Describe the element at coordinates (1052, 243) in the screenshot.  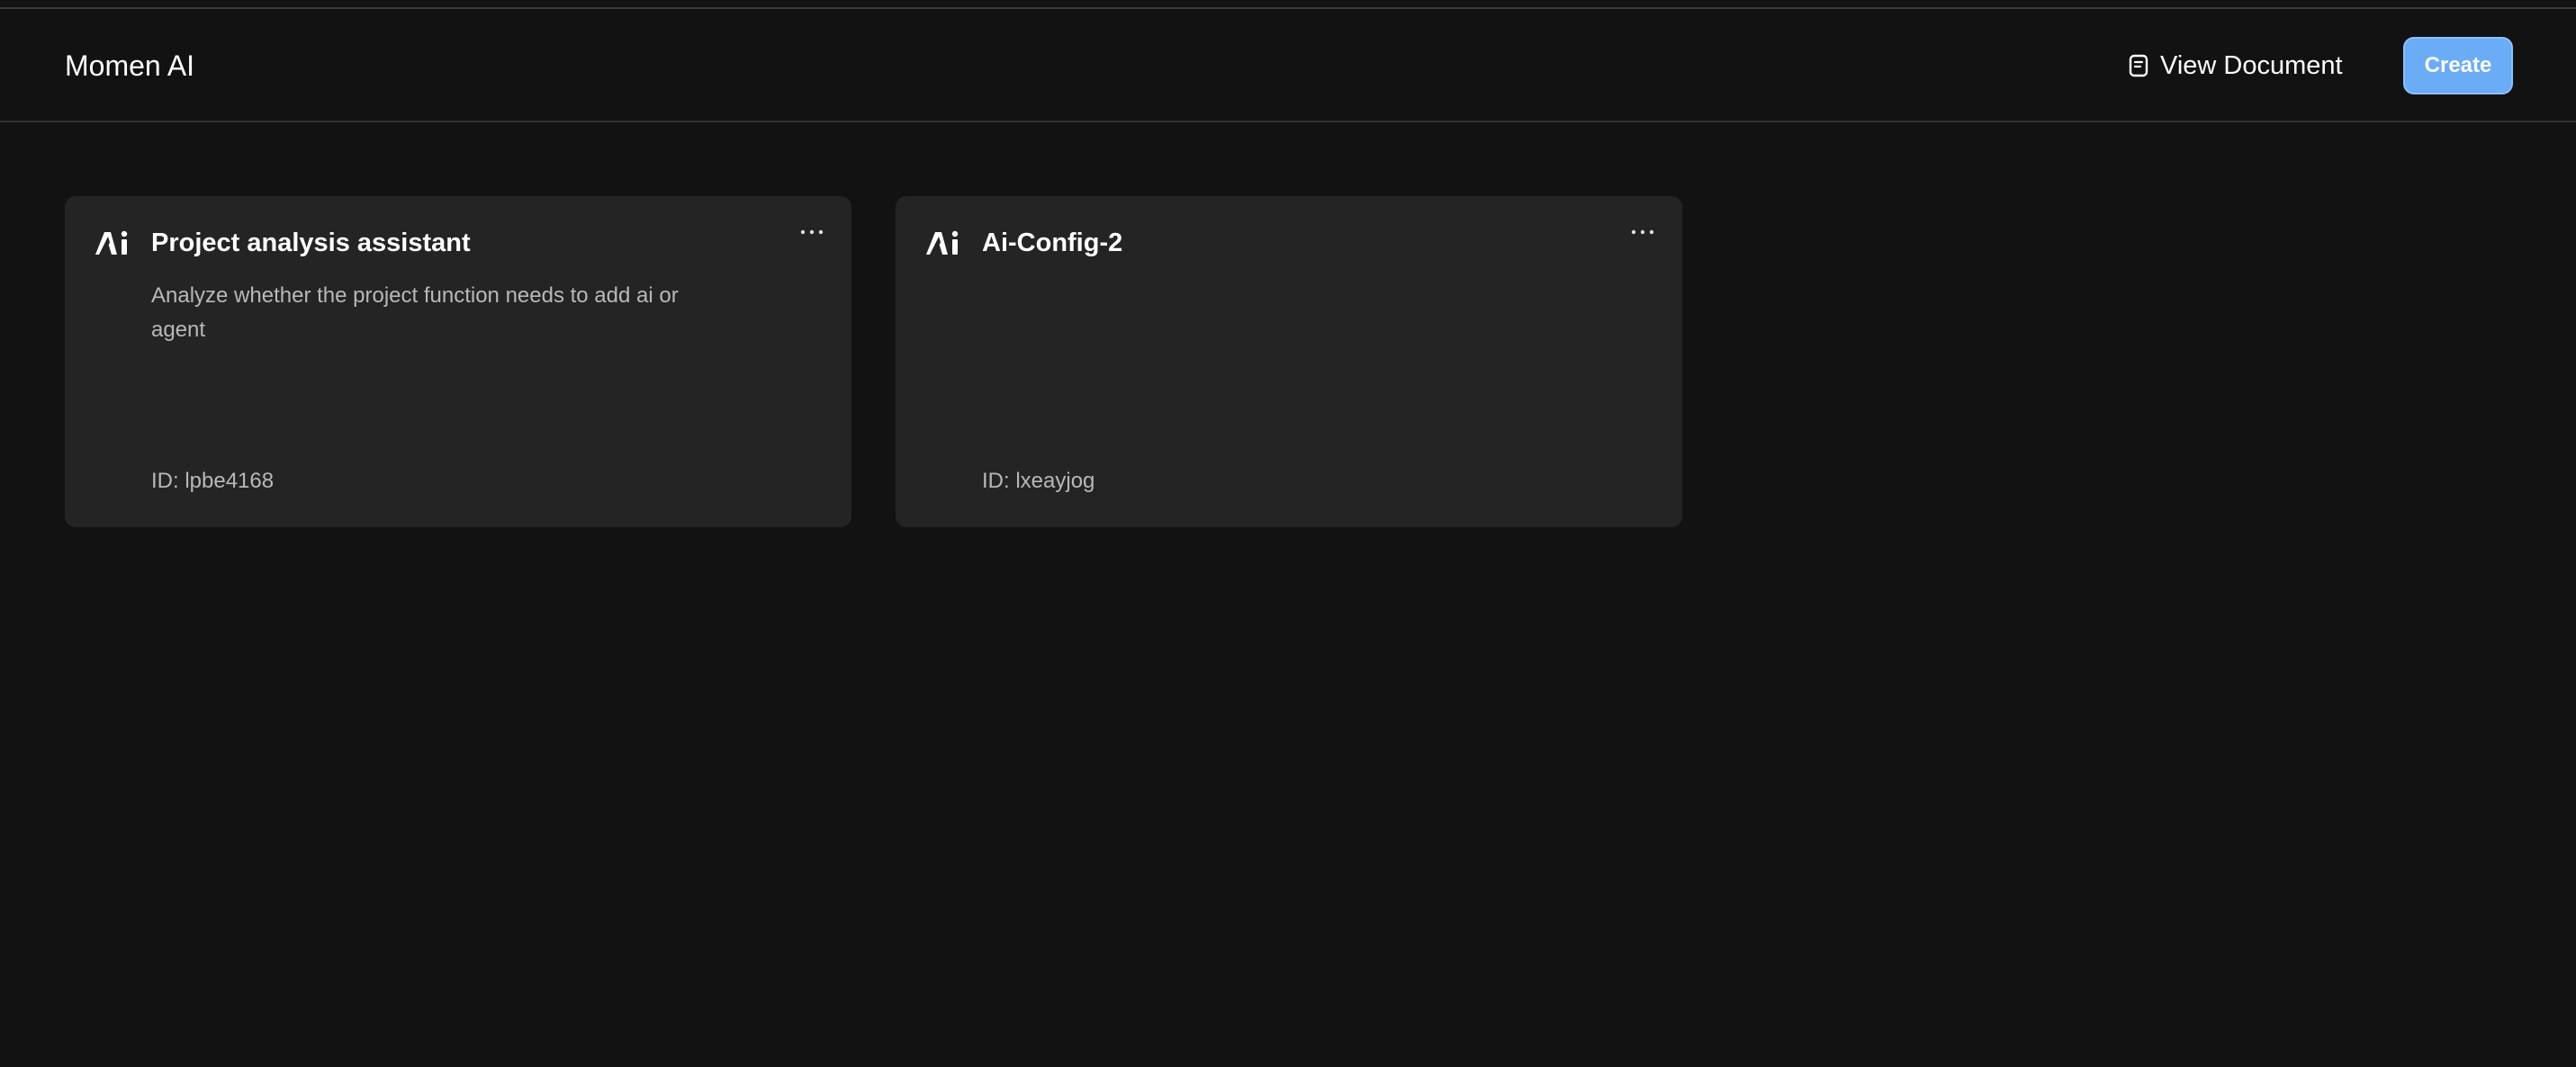
I see `card-title: Ai-Config-2` at that location.